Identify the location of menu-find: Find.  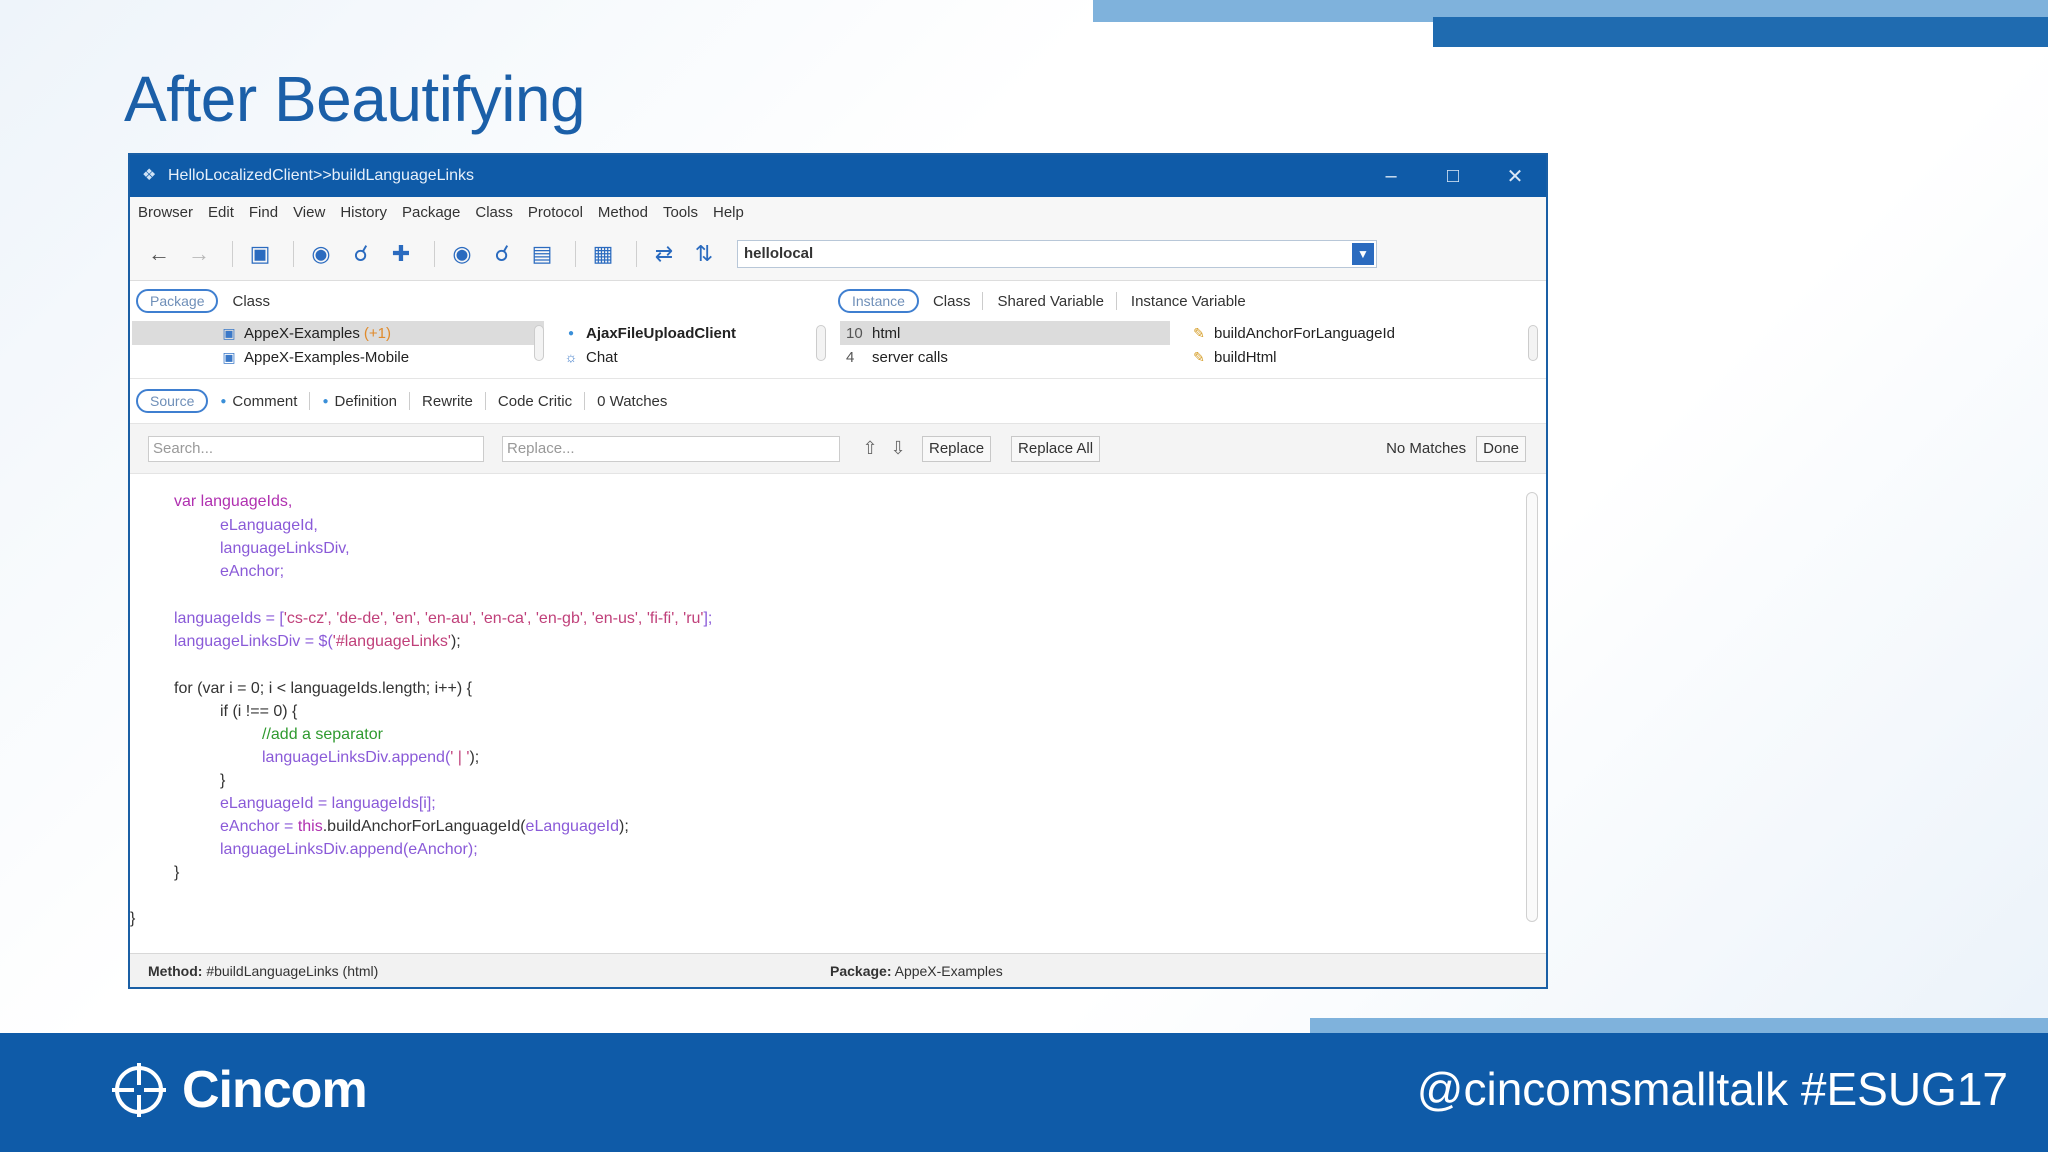
(263, 212).